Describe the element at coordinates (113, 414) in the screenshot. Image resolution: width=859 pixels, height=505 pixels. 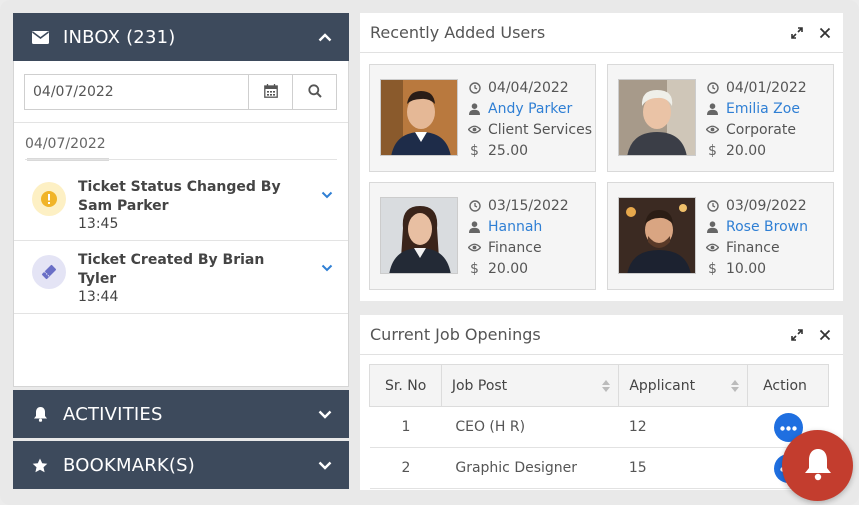
I see `activities-title: ACTIVITIES` at that location.